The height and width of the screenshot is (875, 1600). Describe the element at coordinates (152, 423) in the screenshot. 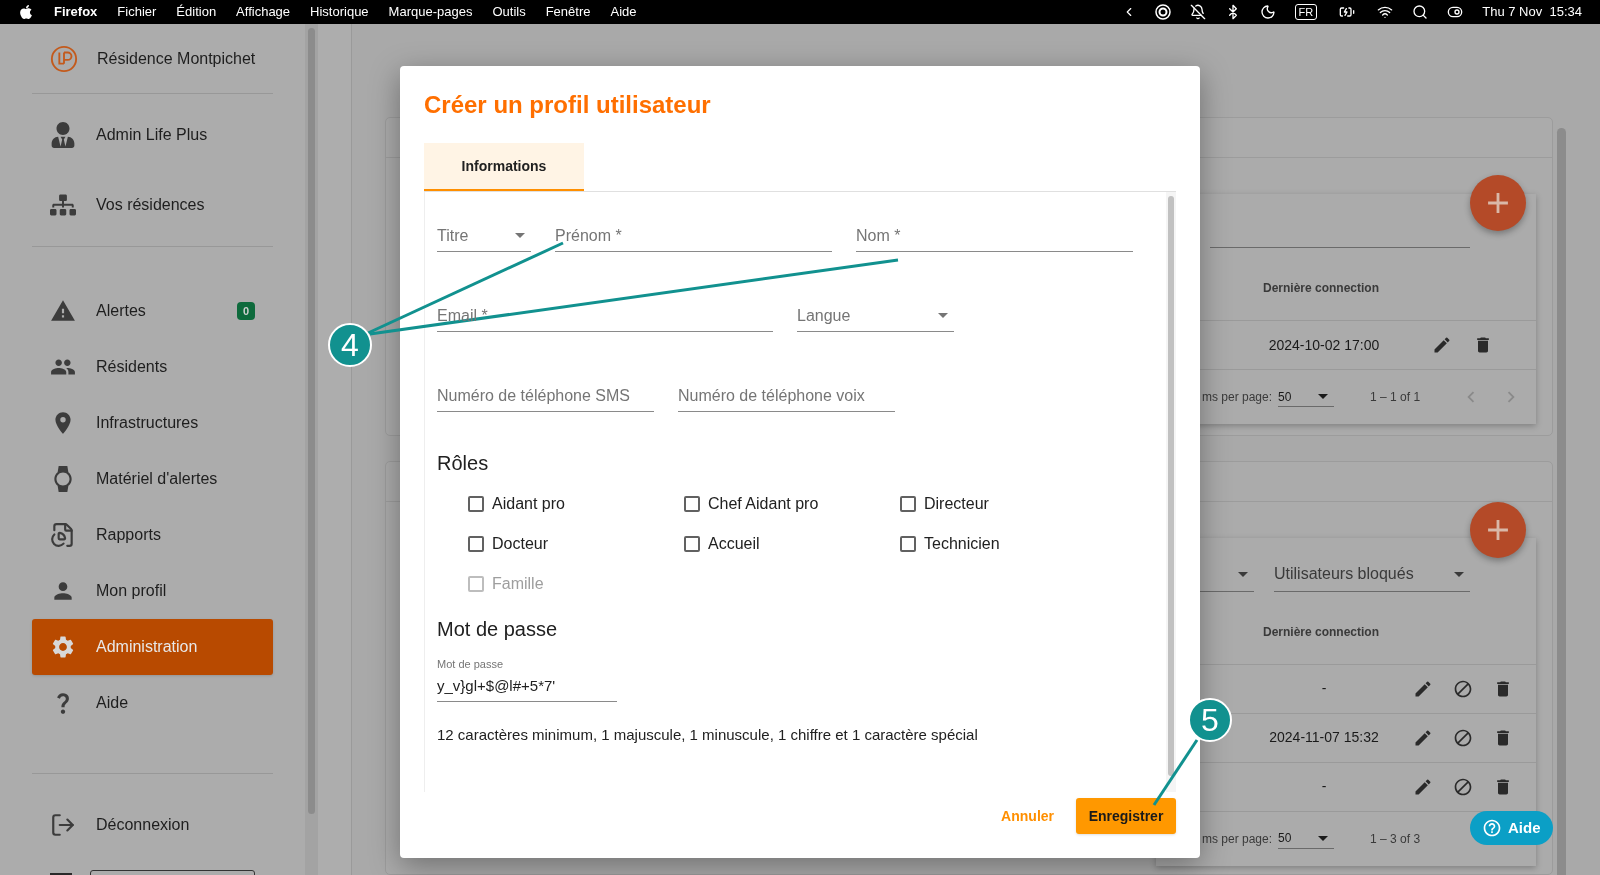

I see `sidebar-item: Infrastructures` at that location.